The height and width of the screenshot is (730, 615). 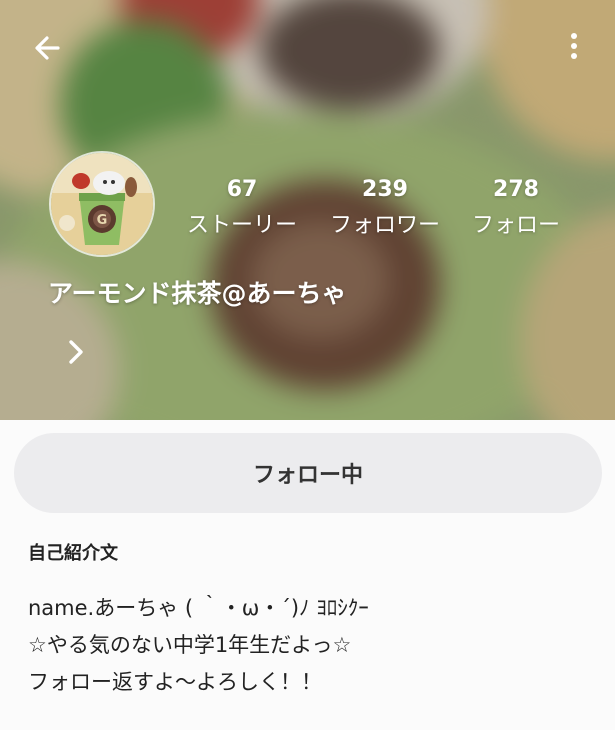 What do you see at coordinates (384, 225) in the screenshot?
I see `stat-followers-label: フォロワー` at bounding box center [384, 225].